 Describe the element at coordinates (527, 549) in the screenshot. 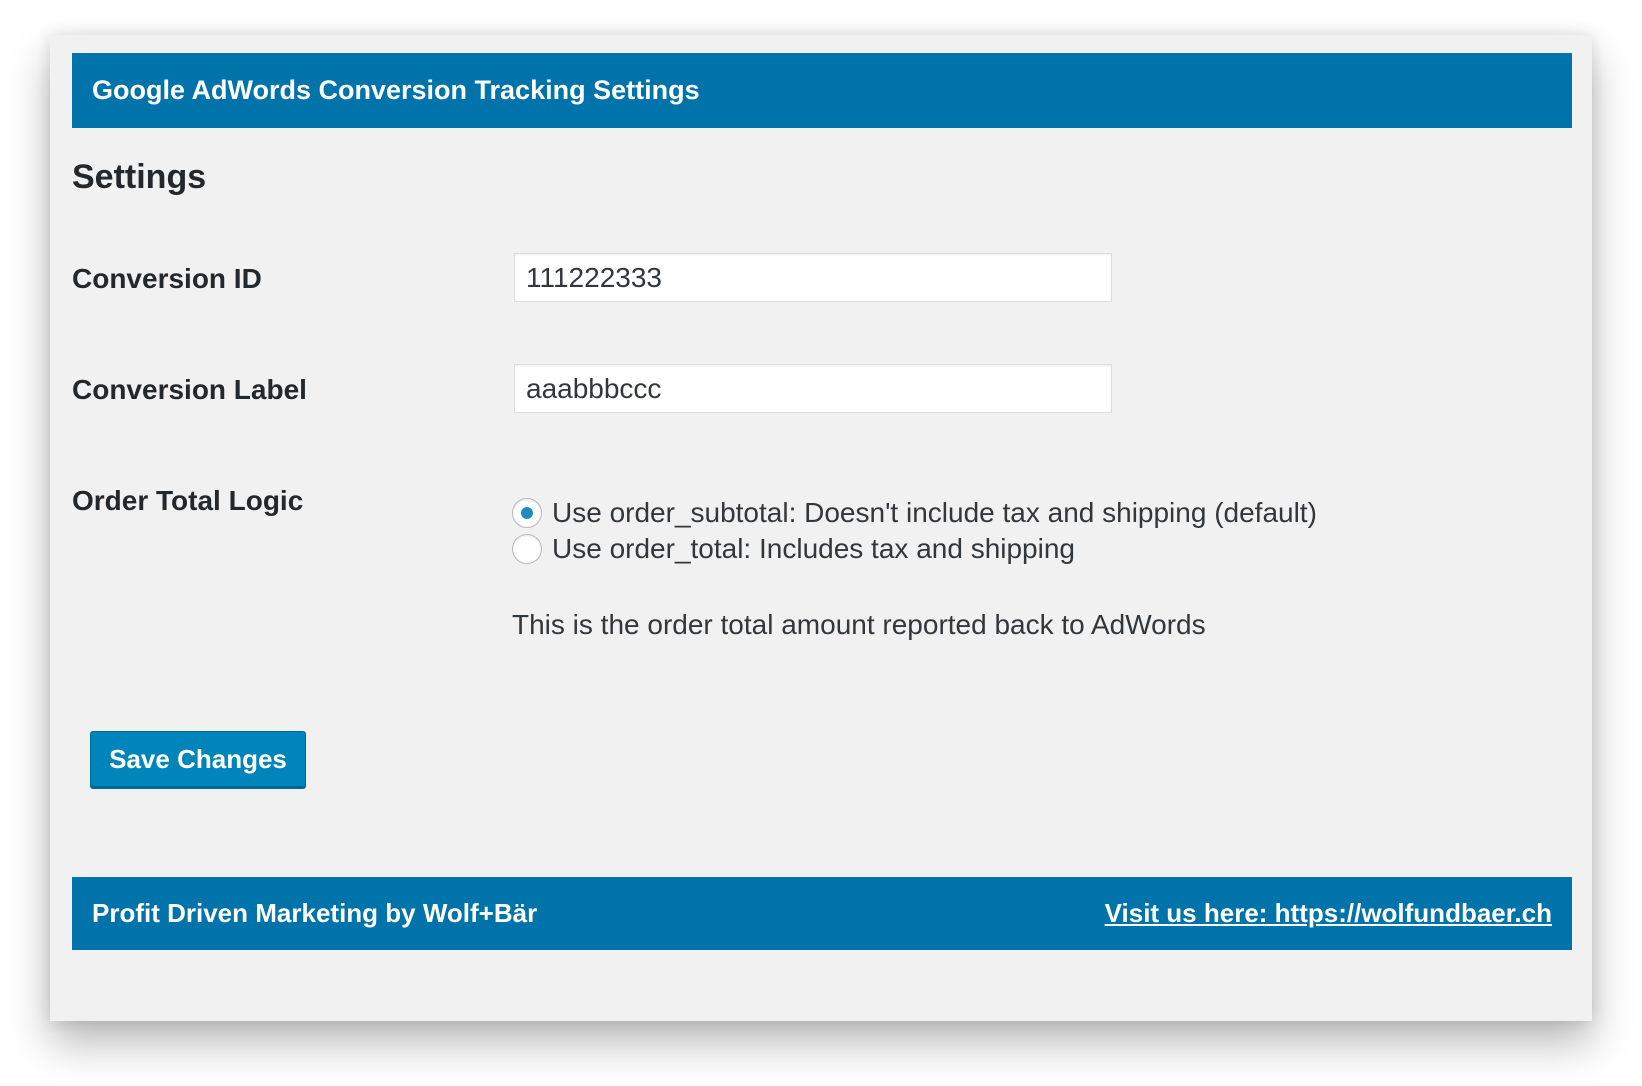

I see `radio-button-order-total` at that location.